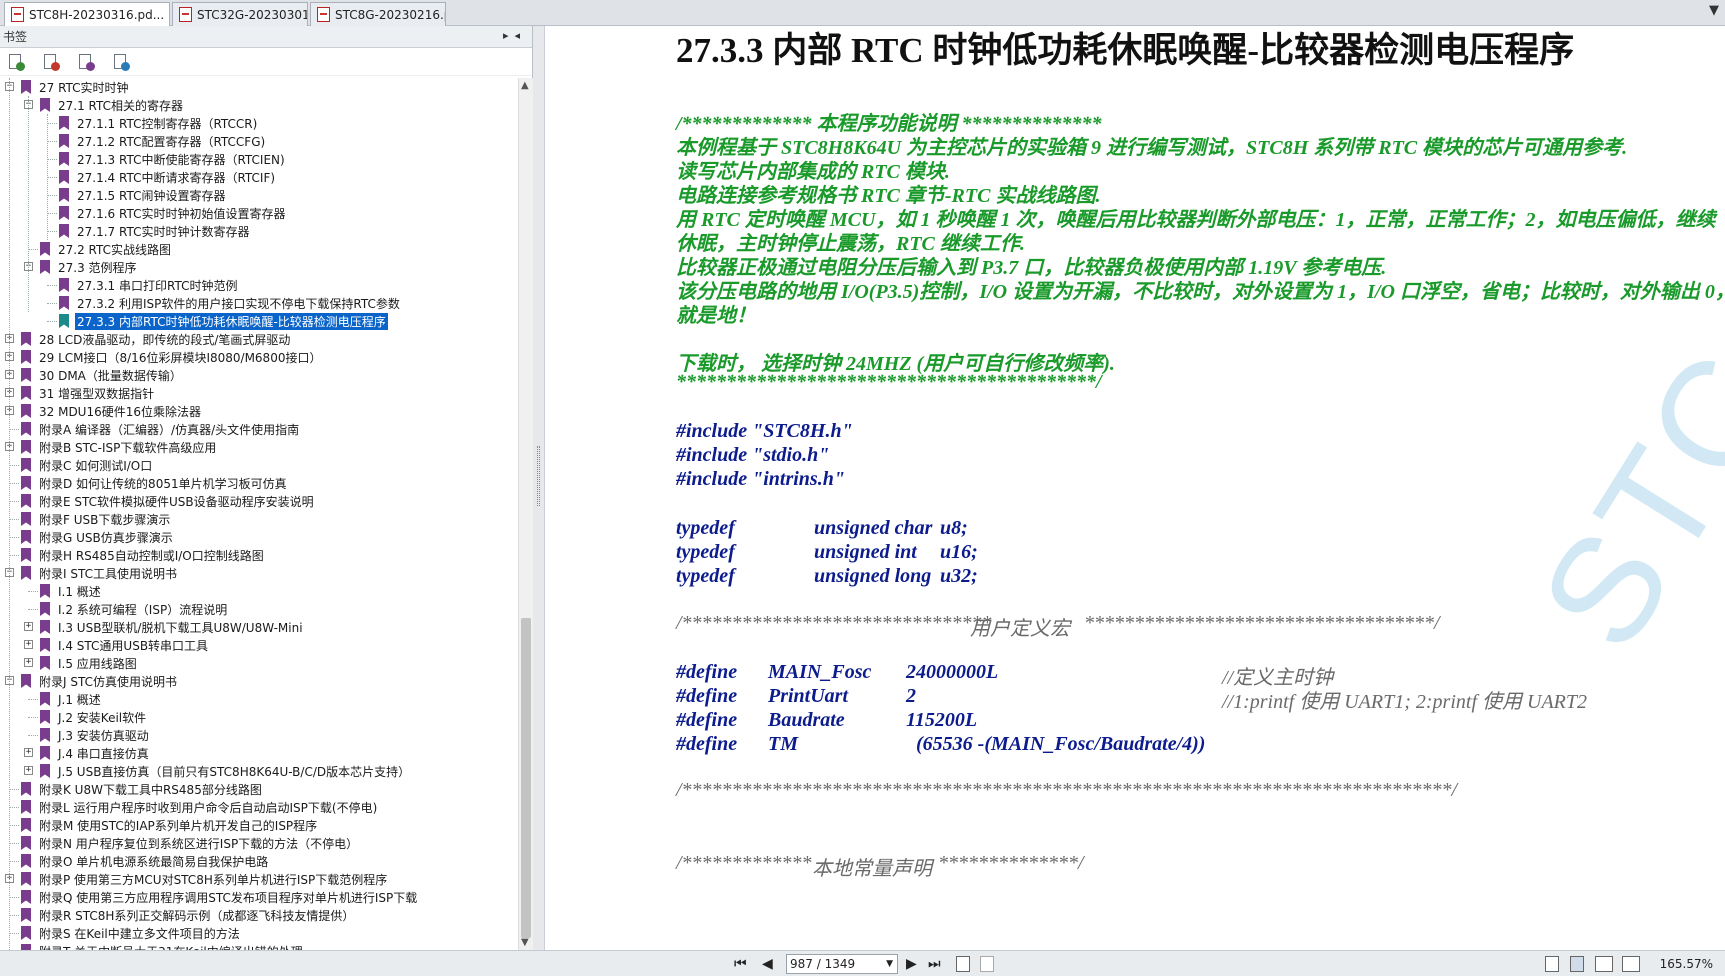 The width and height of the screenshot is (1725, 976). What do you see at coordinates (526, 778) in the screenshot?
I see `scrollbar-thumb` at bounding box center [526, 778].